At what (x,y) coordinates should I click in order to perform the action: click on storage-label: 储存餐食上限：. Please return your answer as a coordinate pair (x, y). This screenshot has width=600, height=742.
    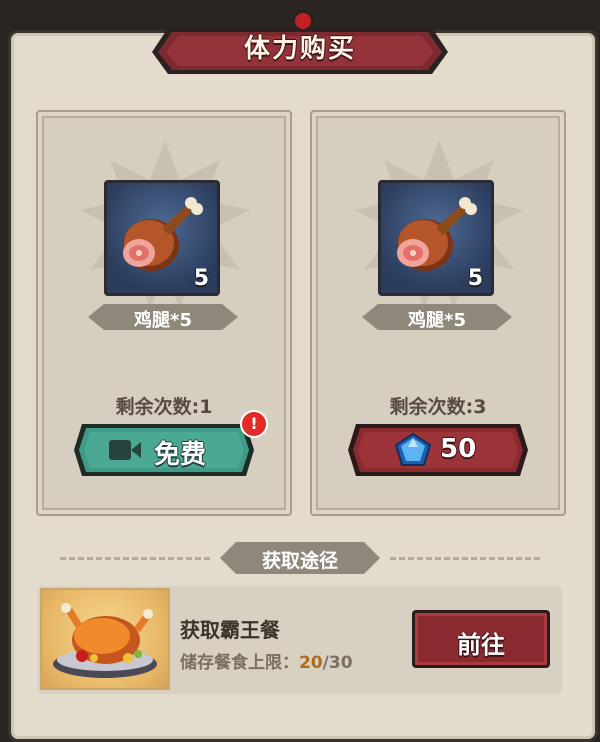
    Looking at the image, I should click on (239, 663).